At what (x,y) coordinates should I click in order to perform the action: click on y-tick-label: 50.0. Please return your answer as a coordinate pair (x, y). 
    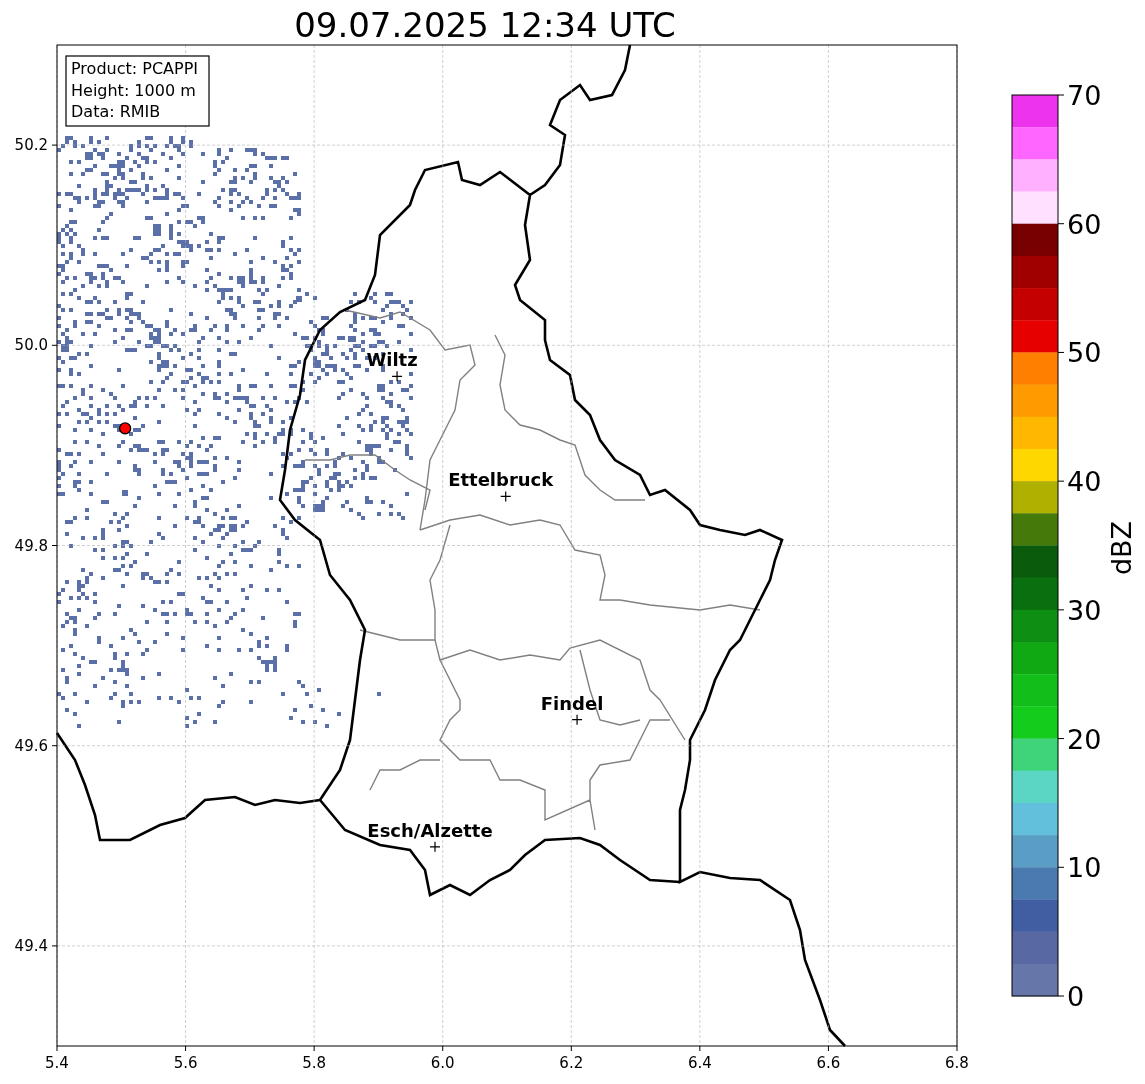
    Looking at the image, I should click on (31, 345).